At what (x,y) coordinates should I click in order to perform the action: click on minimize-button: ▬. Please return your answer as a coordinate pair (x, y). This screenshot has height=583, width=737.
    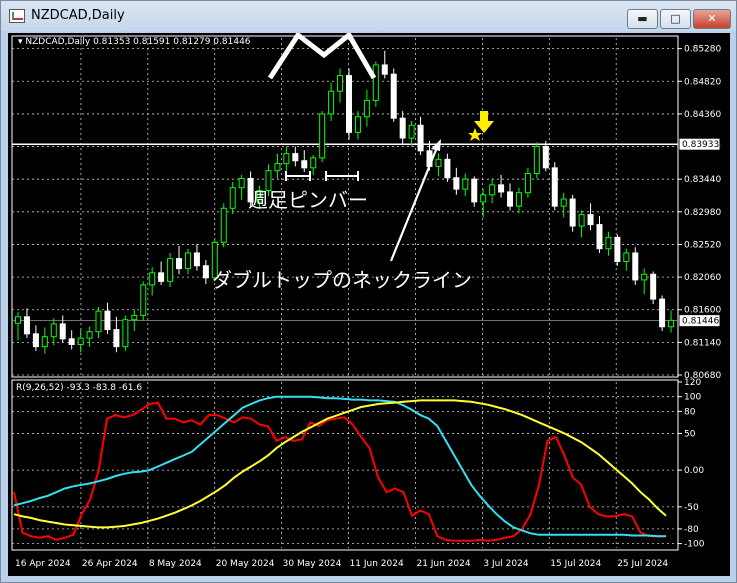
    Looking at the image, I should click on (642, 19).